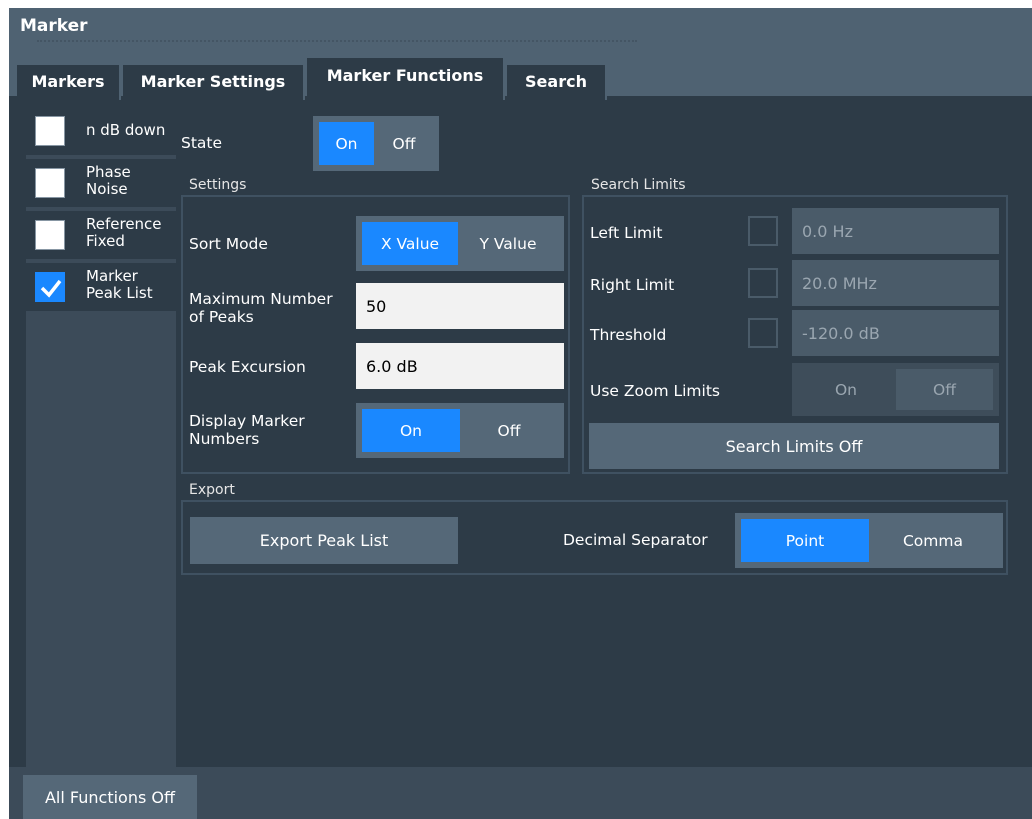  I want to click on function-item-reference-fixed: Reference Fixed, so click(101, 236).